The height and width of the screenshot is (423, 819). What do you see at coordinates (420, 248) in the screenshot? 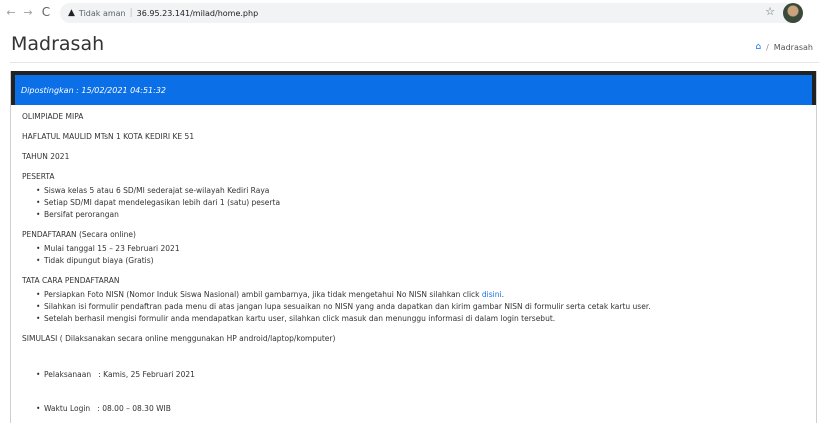
I see `list-item: Mulai tanggal 15 – 23 Februari 2021` at bounding box center [420, 248].